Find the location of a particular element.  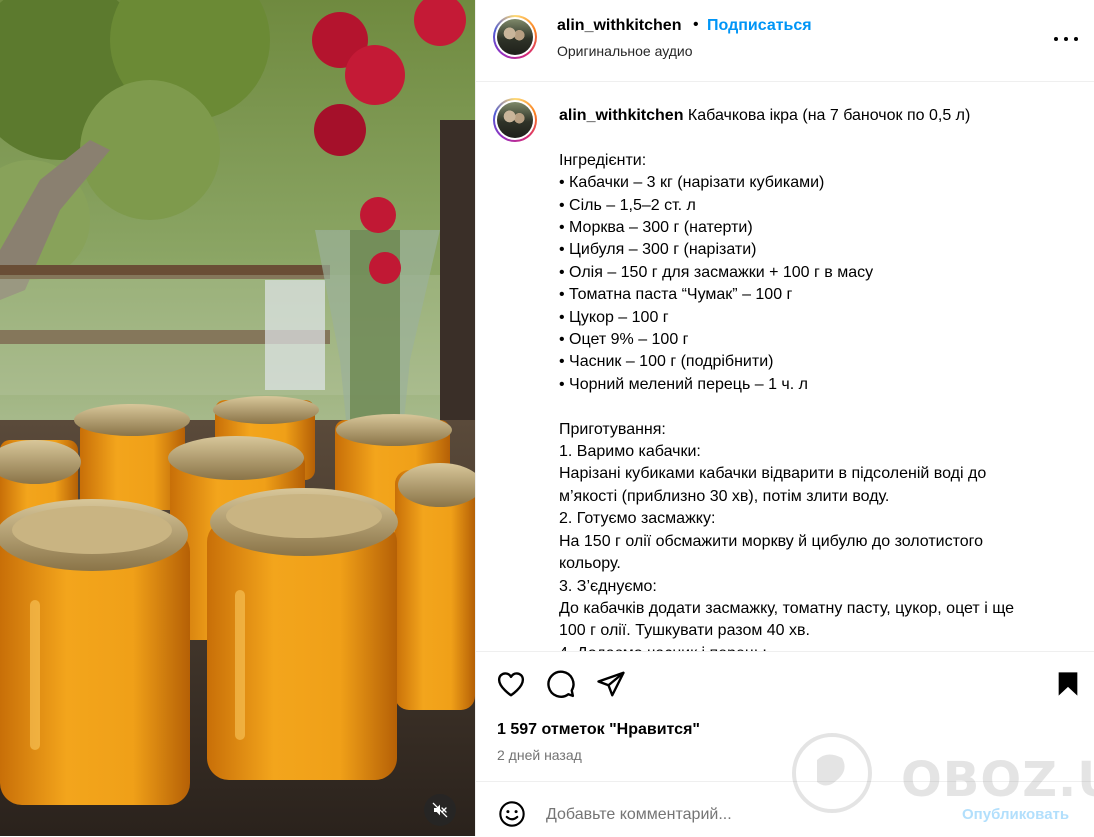

more-options-button is located at coordinates (1066, 39).